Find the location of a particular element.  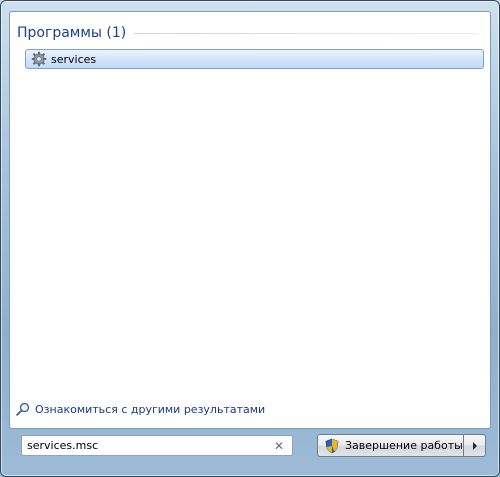

services-gear-icon is located at coordinates (39, 59).